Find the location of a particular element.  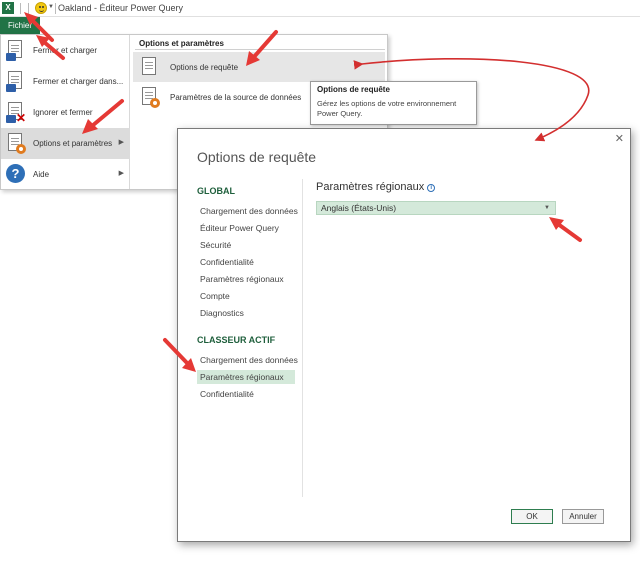

nav-item-global-regional: Paramètres régionaux is located at coordinates (246, 279).